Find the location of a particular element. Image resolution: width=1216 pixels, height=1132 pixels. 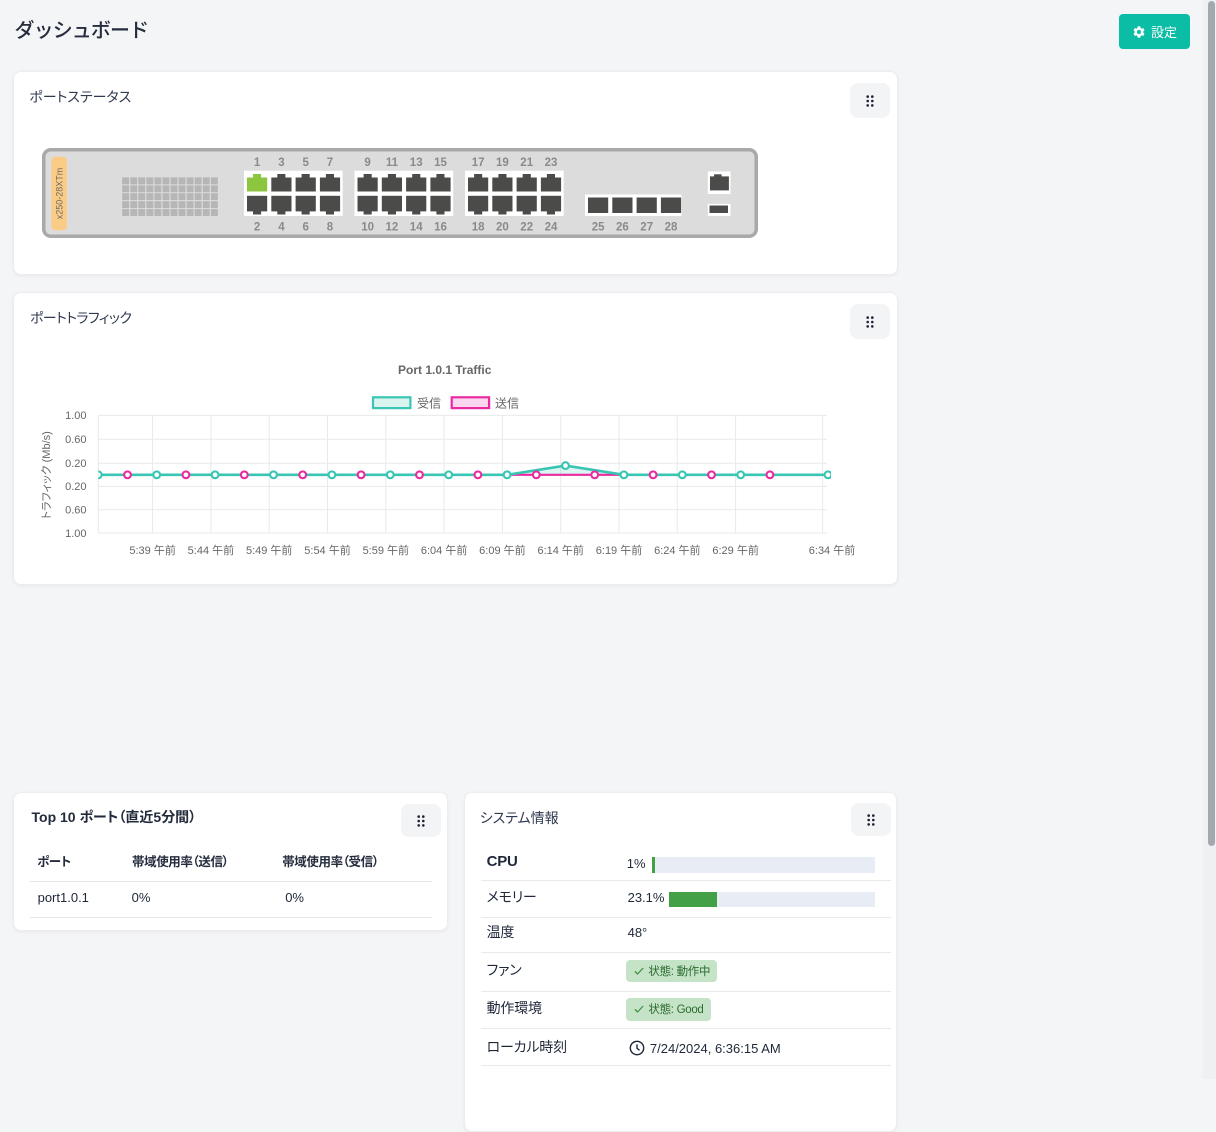

svg-text: 5:59 午前 is located at coordinates (386, 550).